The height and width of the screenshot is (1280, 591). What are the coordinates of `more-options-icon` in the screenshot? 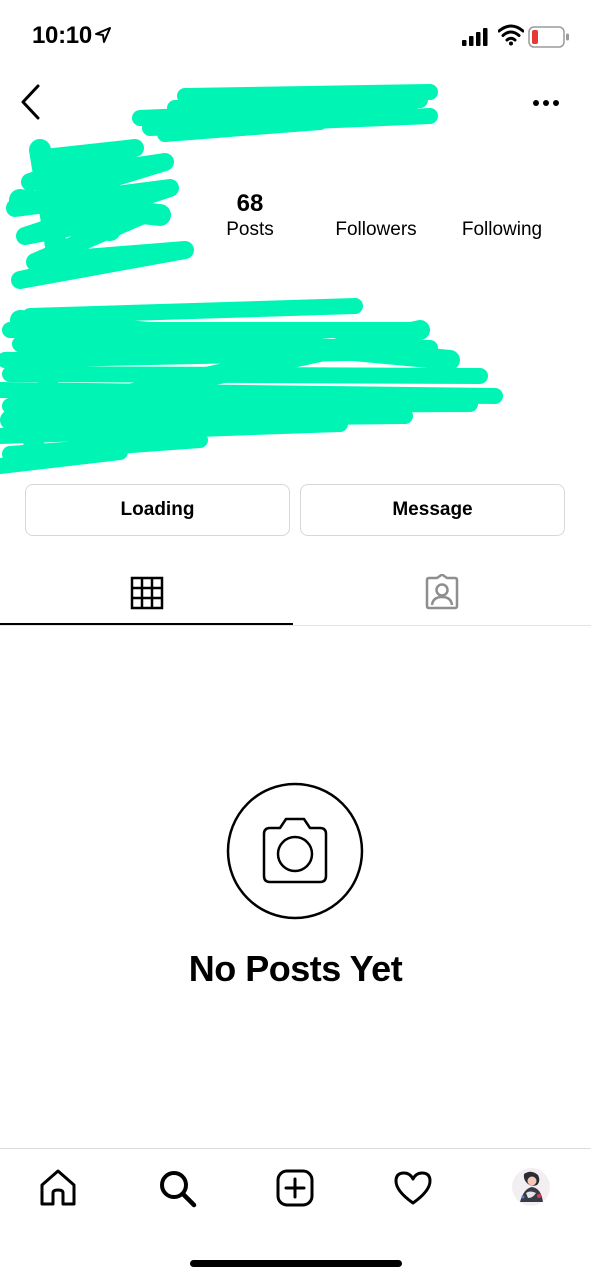 It's located at (546, 103).